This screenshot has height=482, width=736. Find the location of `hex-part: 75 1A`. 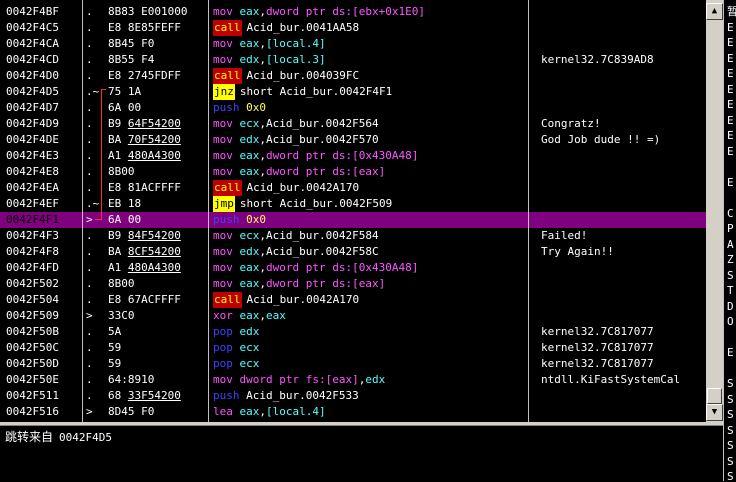

hex-part: 75 1A is located at coordinates (125, 91).